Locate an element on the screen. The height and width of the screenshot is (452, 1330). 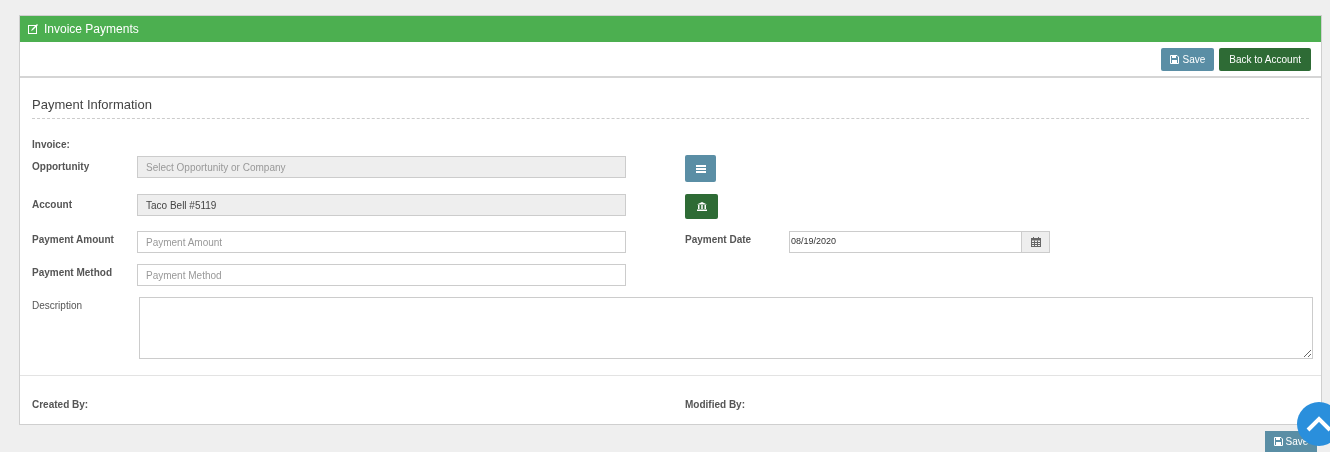
calendar-button is located at coordinates (1035, 242).